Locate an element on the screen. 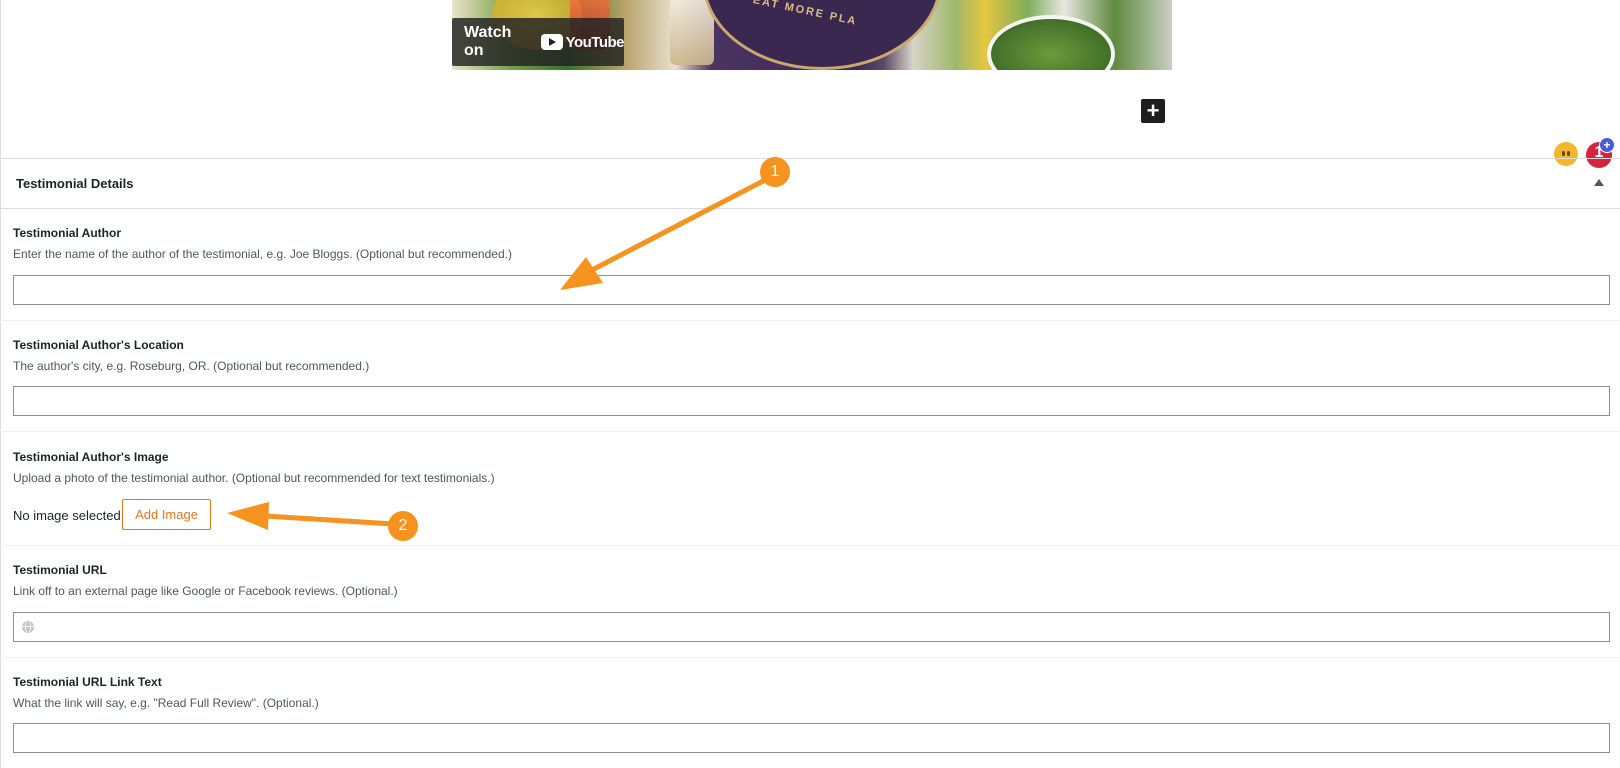  field-label: Testimonial Author's Location is located at coordinates (98, 345).